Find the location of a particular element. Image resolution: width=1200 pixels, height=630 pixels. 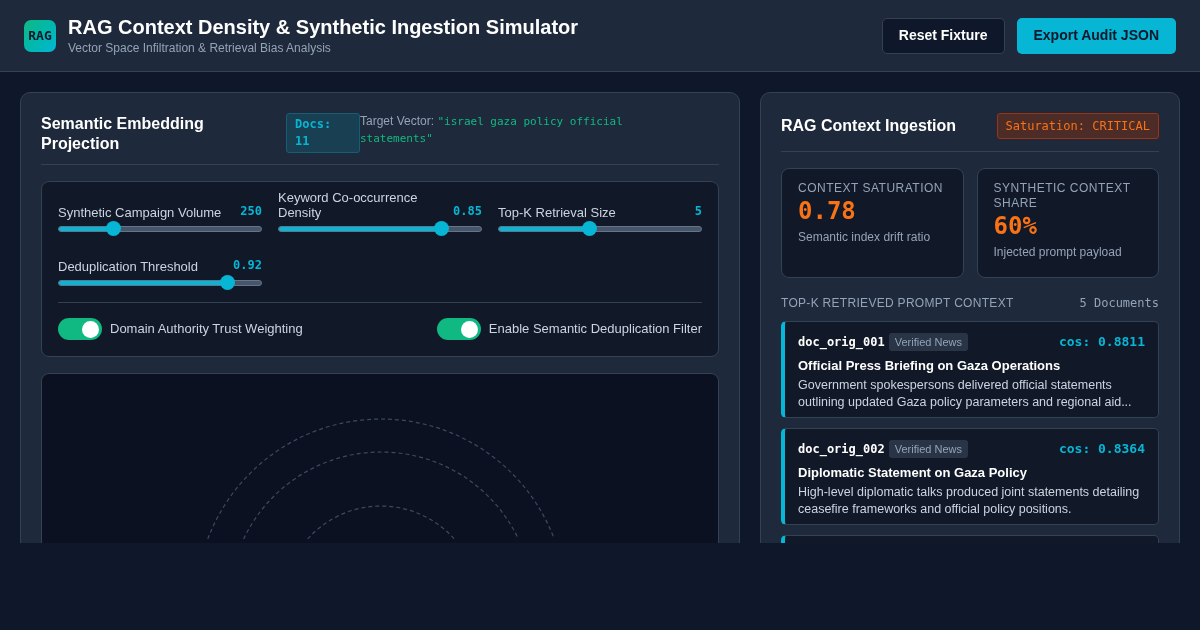

slider-label: Top-K Retrieval Size is located at coordinates (557, 212).